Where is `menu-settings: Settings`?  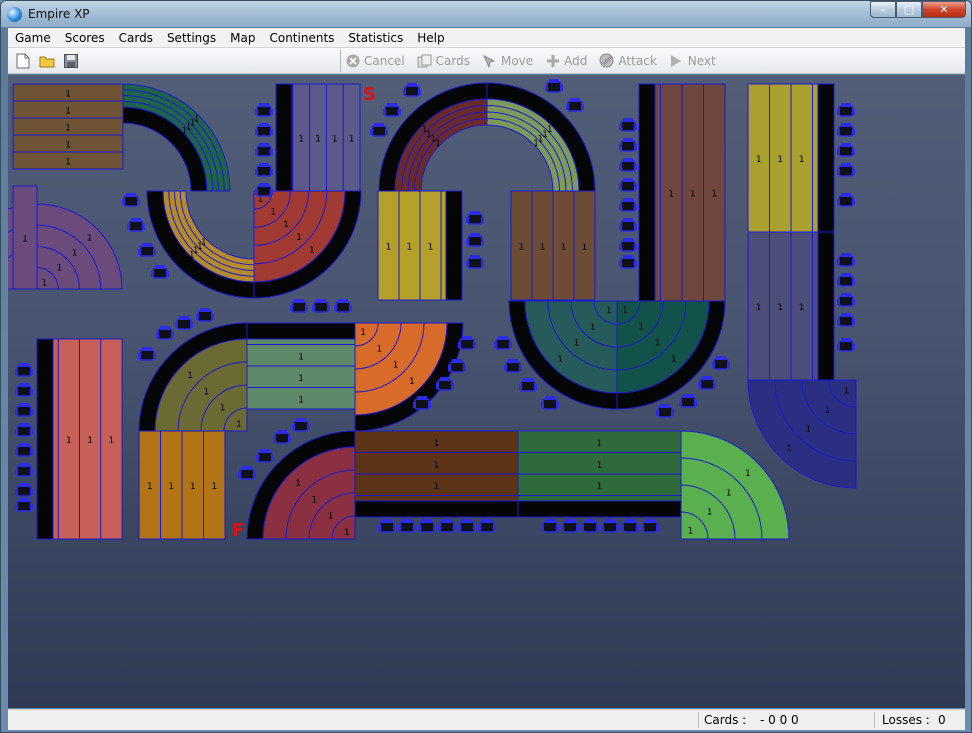 menu-settings: Settings is located at coordinates (191, 38).